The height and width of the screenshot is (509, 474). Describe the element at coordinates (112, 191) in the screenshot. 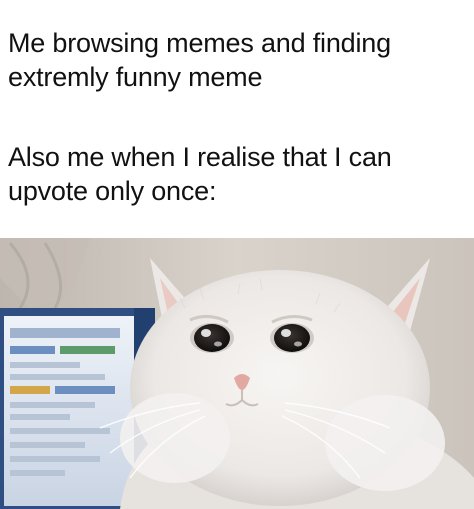

I see `caption-bottom-line-2: upvote only once:` at that location.